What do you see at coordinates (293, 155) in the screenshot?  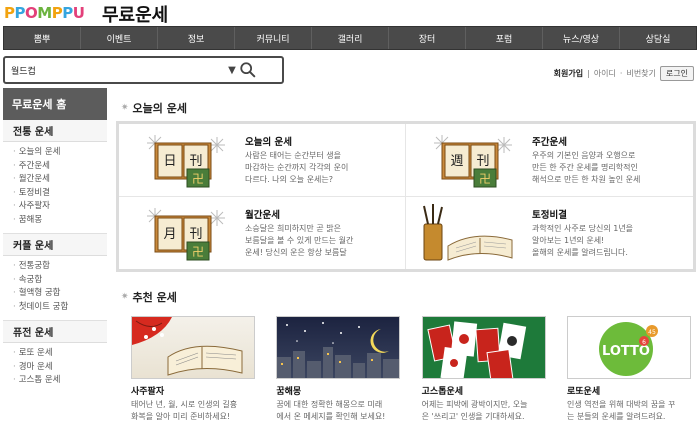 I see `daily-item-desc: 사람은 태어는 순간부터 생을` at bounding box center [293, 155].